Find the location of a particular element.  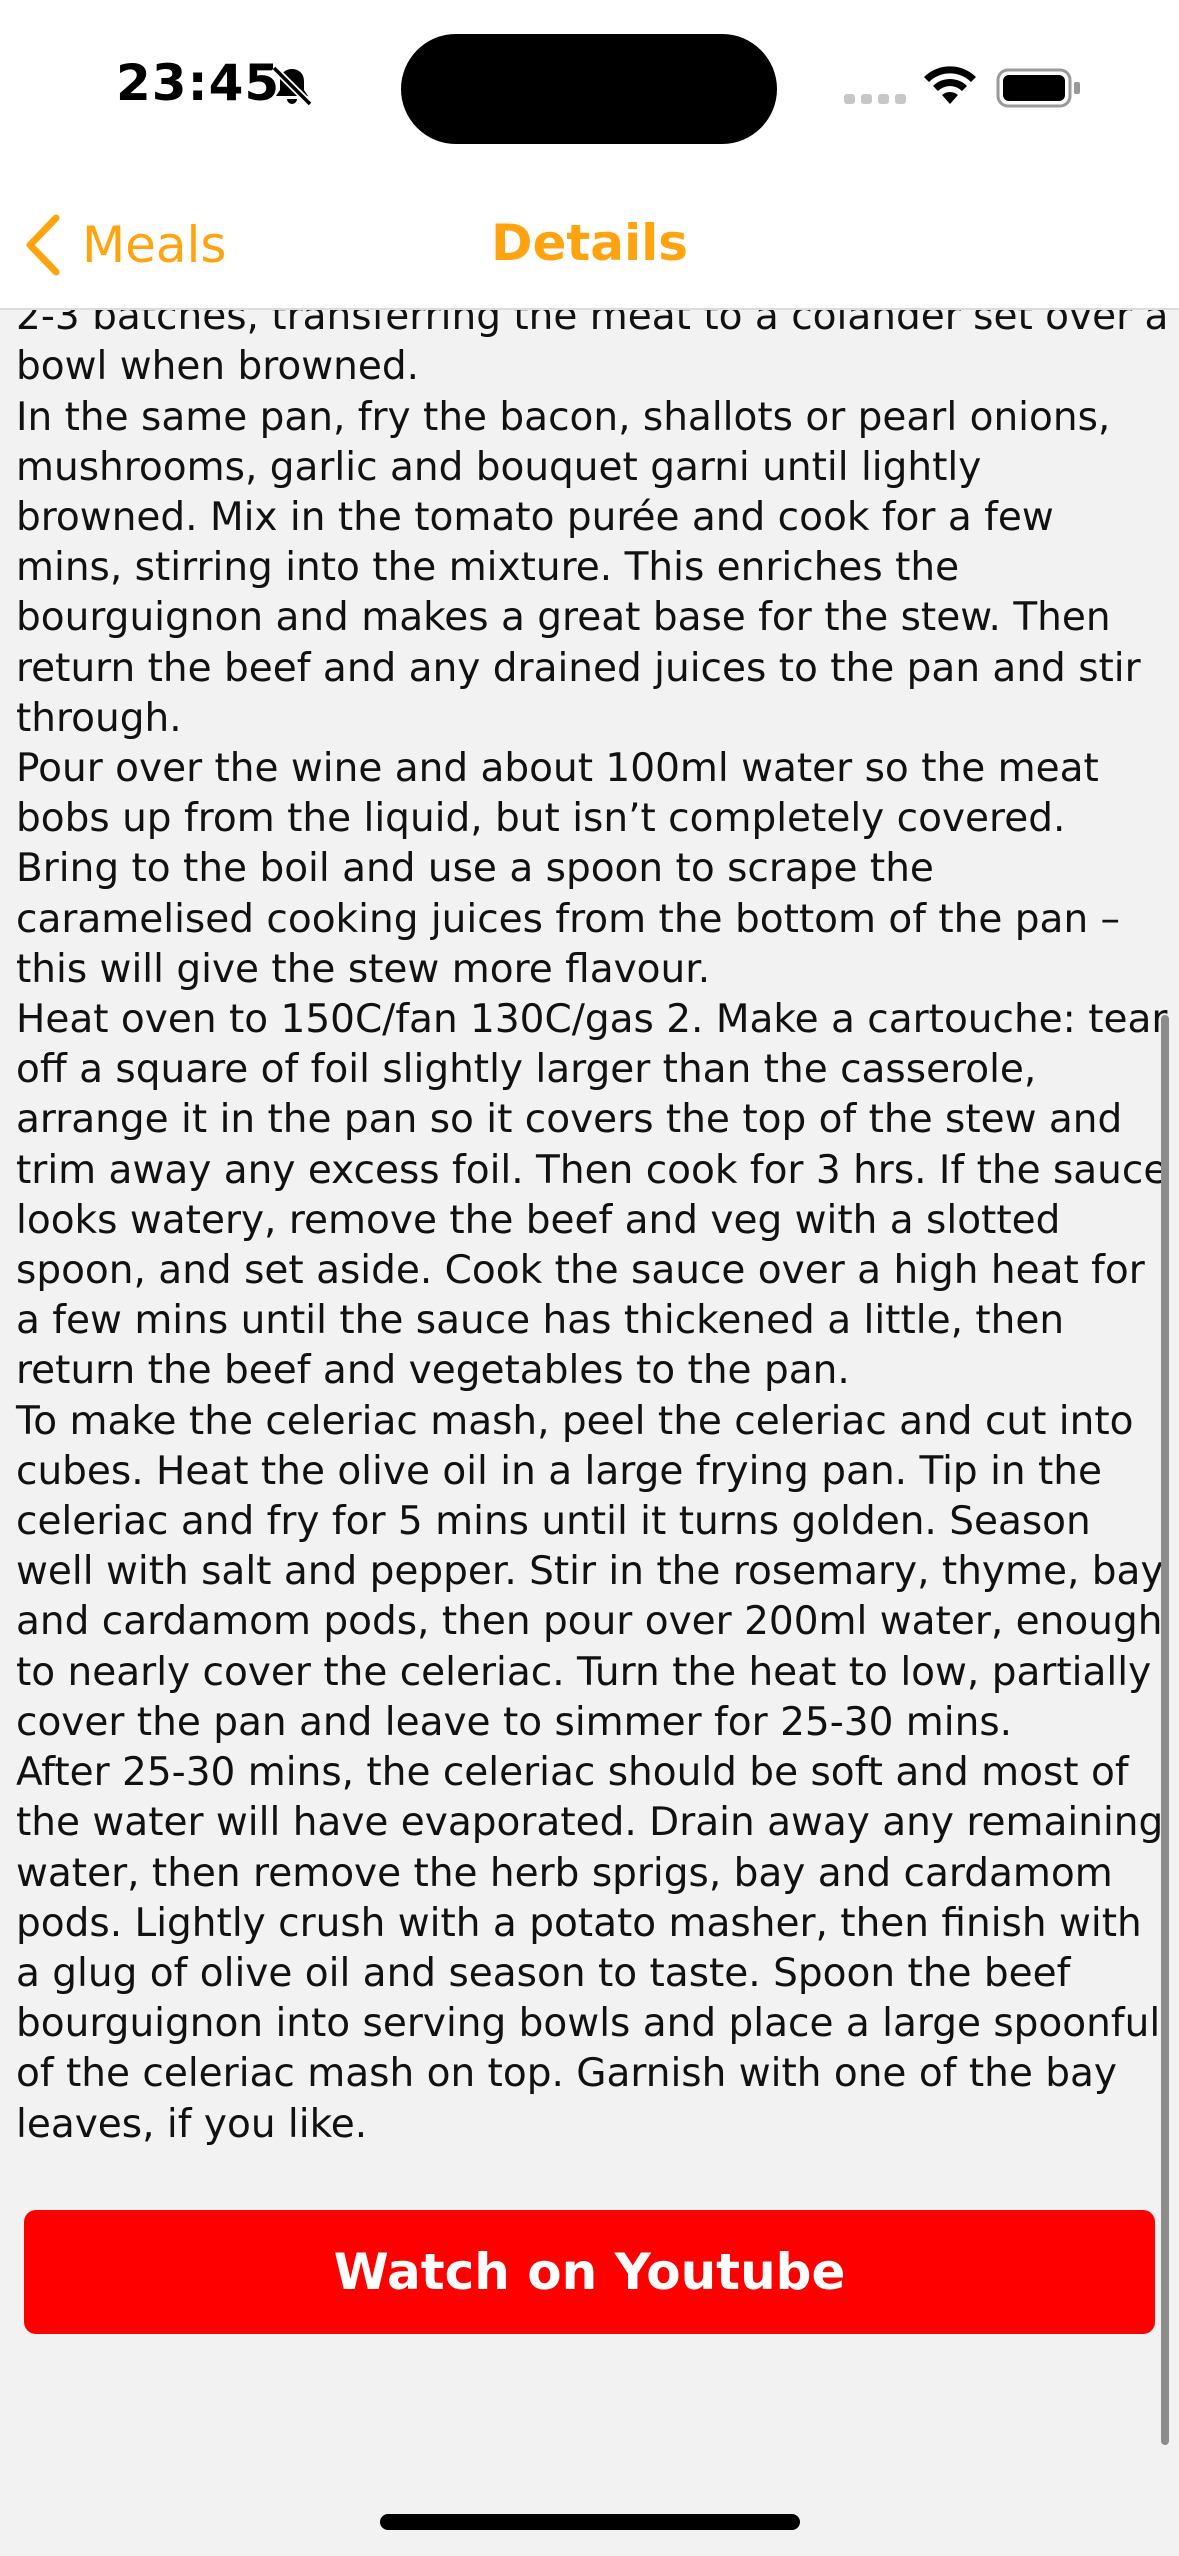

watch-on-youtube-button: Watch on Youtube is located at coordinates (589, 2272).